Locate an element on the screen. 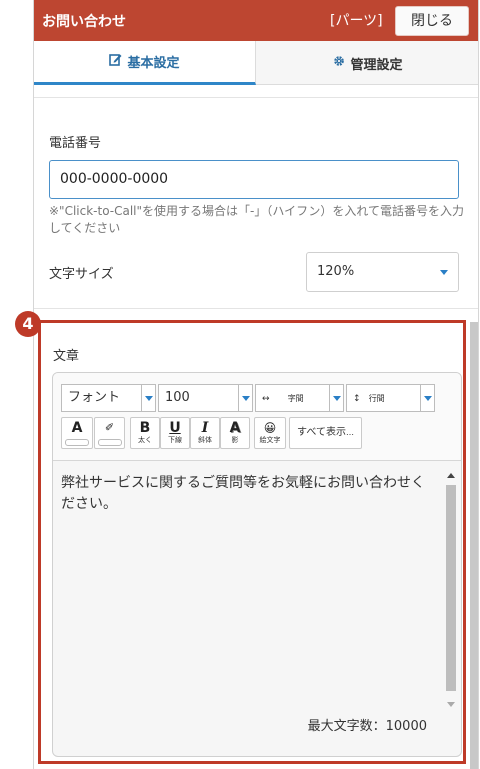 This screenshot has width=480, height=769. tab-basic-settings: 基本設定 is located at coordinates (145, 63).